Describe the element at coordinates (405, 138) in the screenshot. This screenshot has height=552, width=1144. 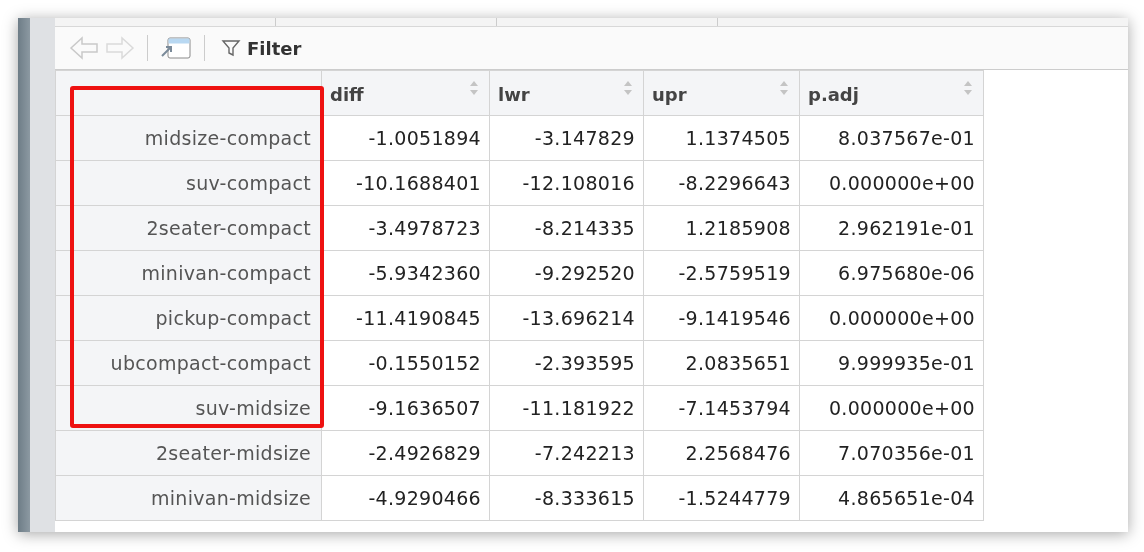
I see `table-cell: -1.0051894` at that location.